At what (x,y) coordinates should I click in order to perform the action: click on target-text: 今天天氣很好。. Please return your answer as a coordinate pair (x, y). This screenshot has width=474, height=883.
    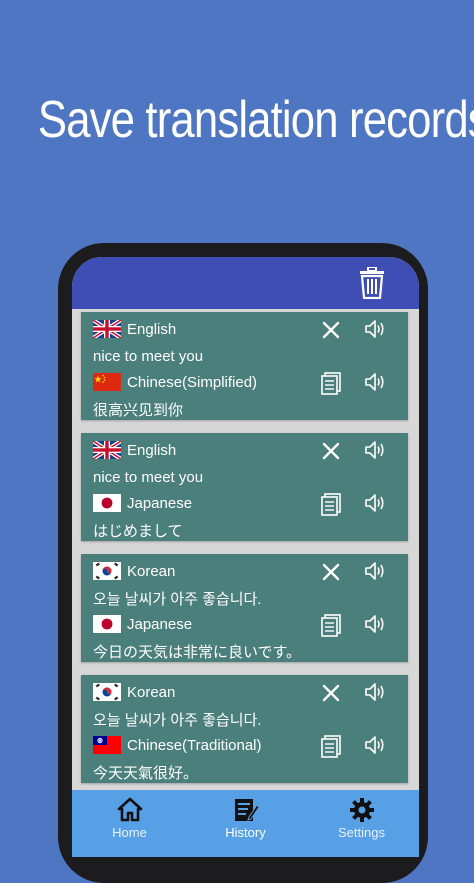
    Looking at the image, I should click on (146, 773).